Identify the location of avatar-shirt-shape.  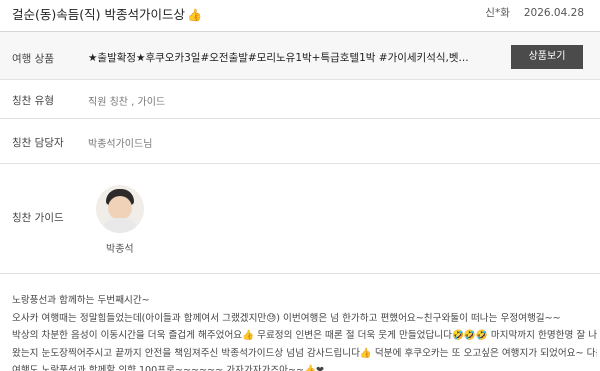
(120, 225).